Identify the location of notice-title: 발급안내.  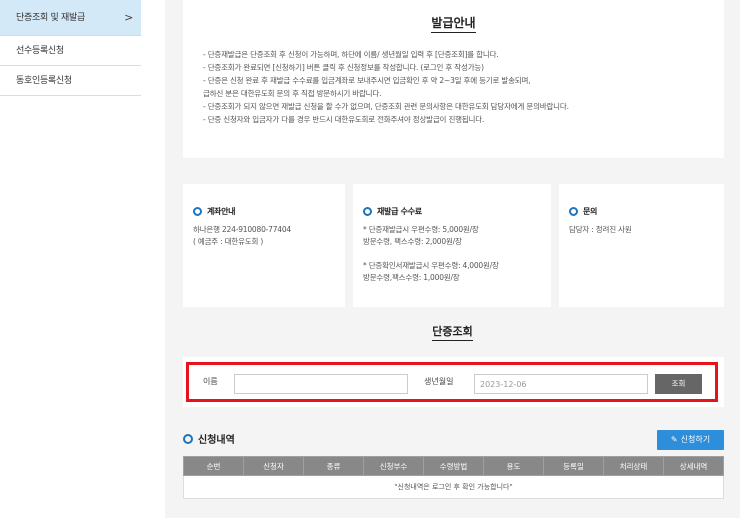
(453, 23).